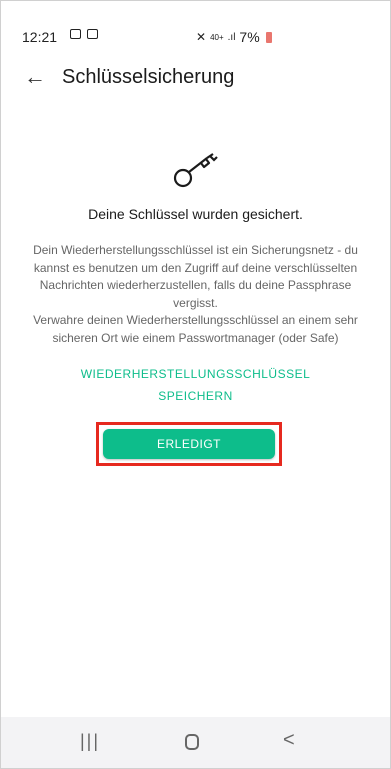  Describe the element at coordinates (196, 385) in the screenshot. I see `save-recovery-key-link: WIEDERHERSTELLUNGSSCHLÜSSEL SPEICHERN` at that location.